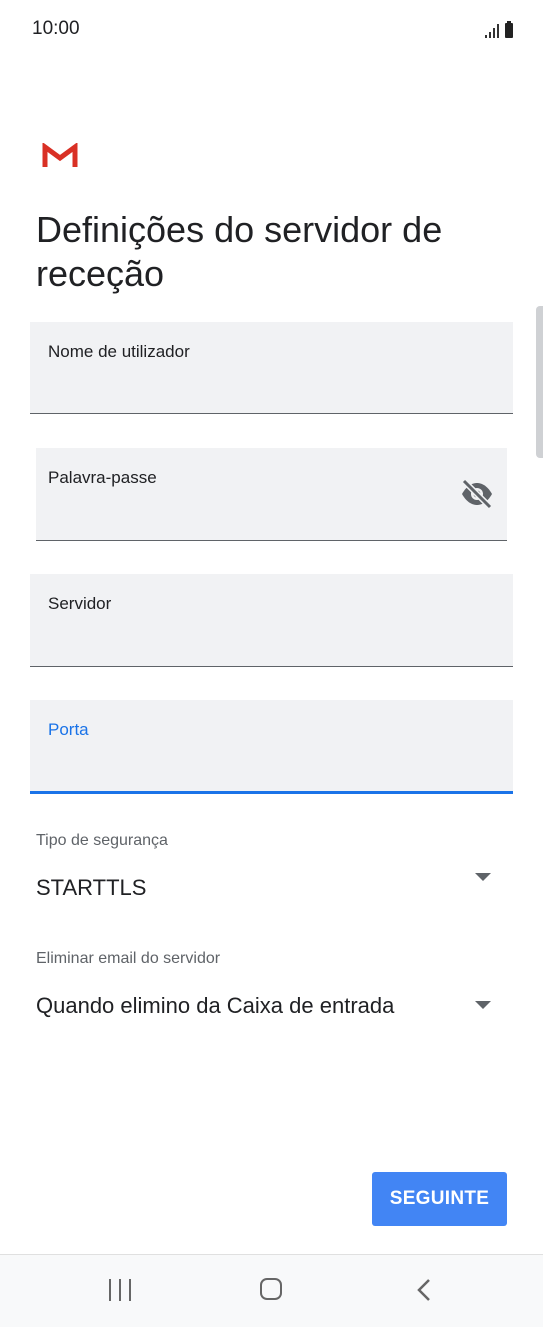 The width and height of the screenshot is (543, 1327). I want to click on security-type-value: STARTTLS, so click(91, 887).